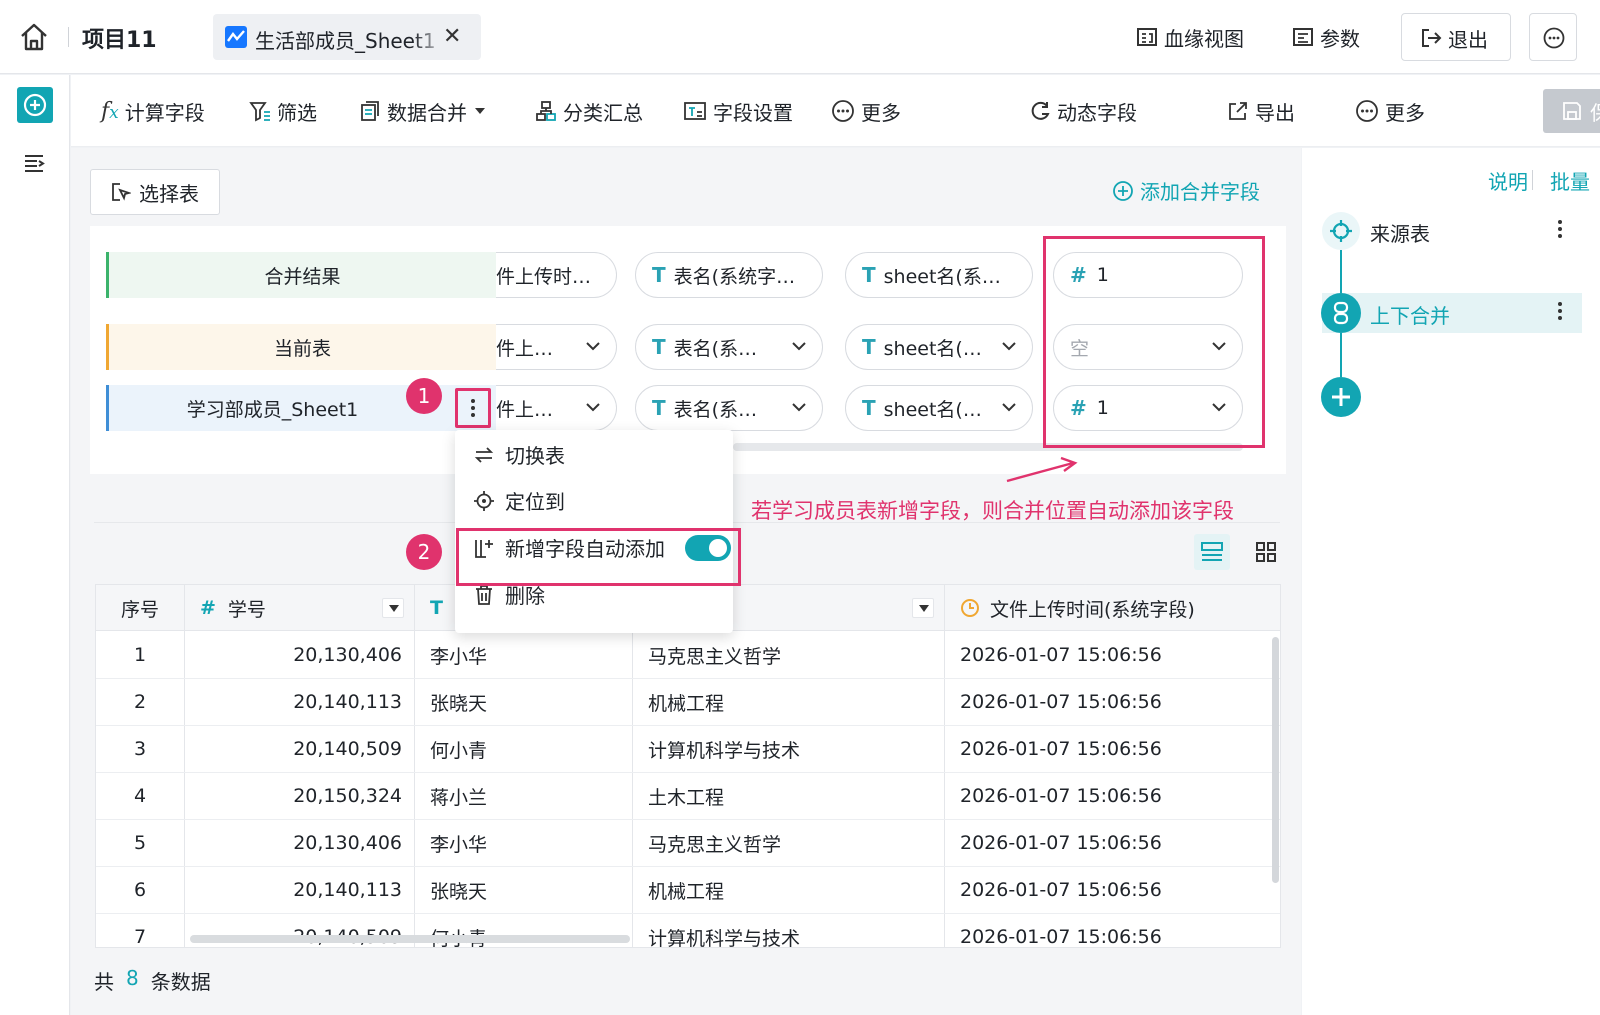 The image size is (1600, 1015). Describe the element at coordinates (1452, 313) in the screenshot. I see `step-union-highlight` at that location.